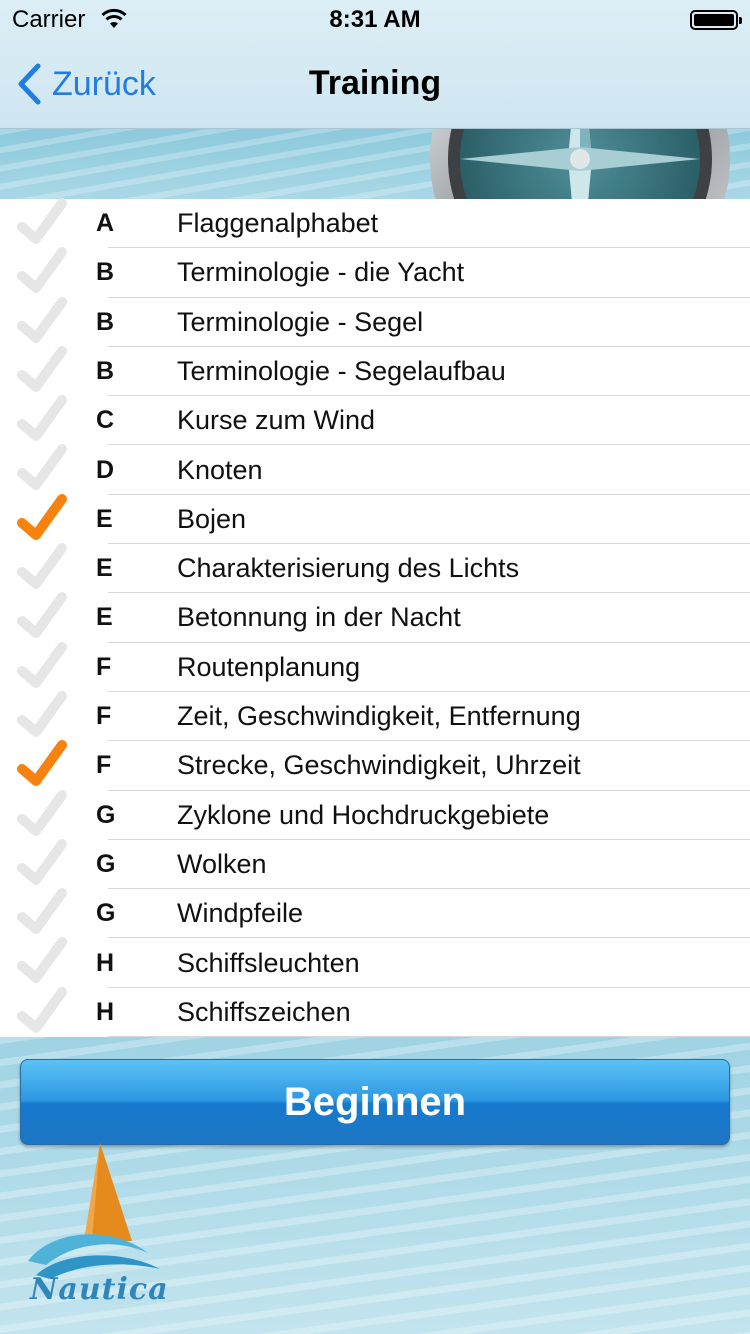 This screenshot has height=1334, width=750. Describe the element at coordinates (269, 666) in the screenshot. I see `item-label: Routenplanung` at that location.